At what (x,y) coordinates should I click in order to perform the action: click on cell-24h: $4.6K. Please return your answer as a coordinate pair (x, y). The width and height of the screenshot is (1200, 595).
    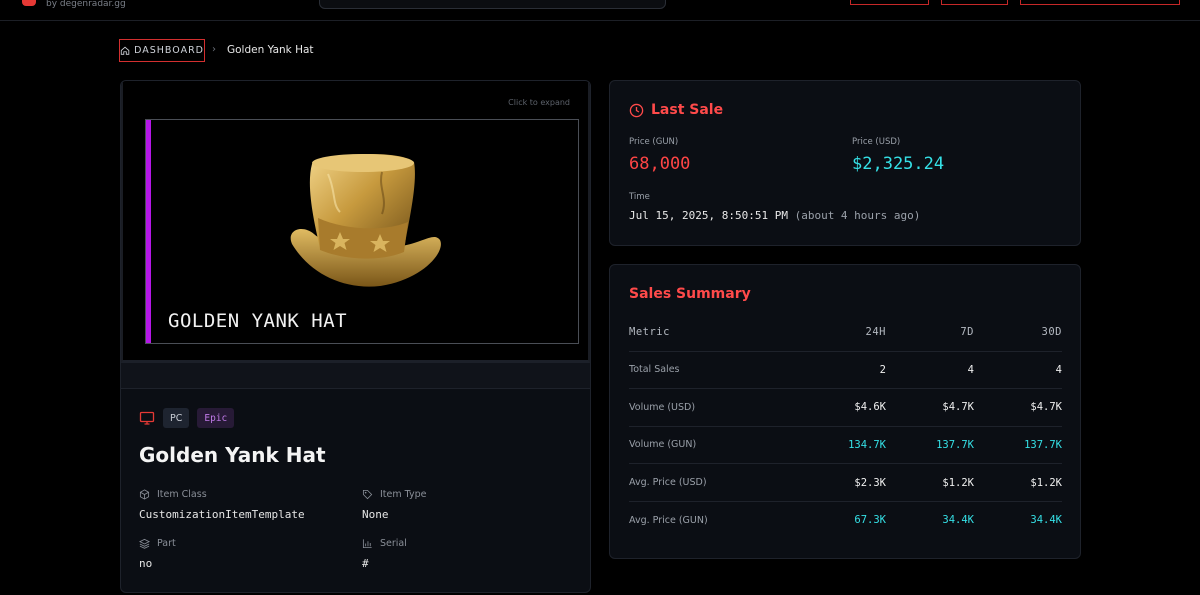
    Looking at the image, I should click on (838, 407).